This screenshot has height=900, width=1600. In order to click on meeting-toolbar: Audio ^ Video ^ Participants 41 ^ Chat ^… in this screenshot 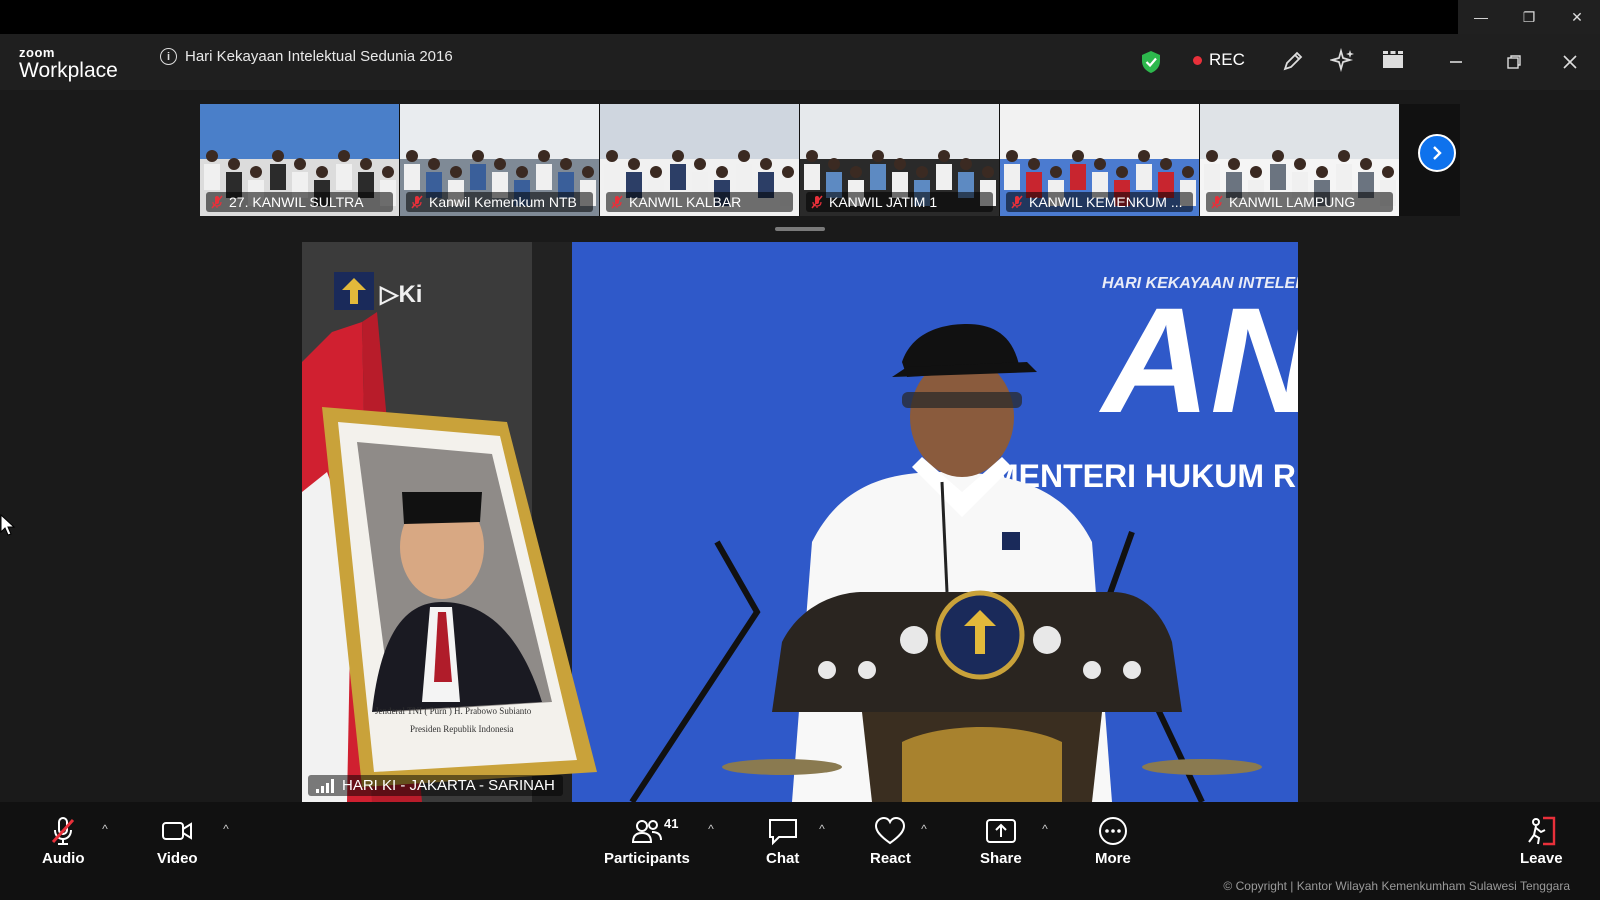, I will do `click(800, 851)`.